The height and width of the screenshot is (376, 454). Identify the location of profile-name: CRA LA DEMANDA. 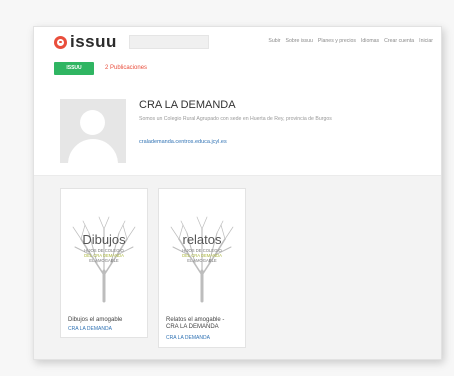
(187, 105).